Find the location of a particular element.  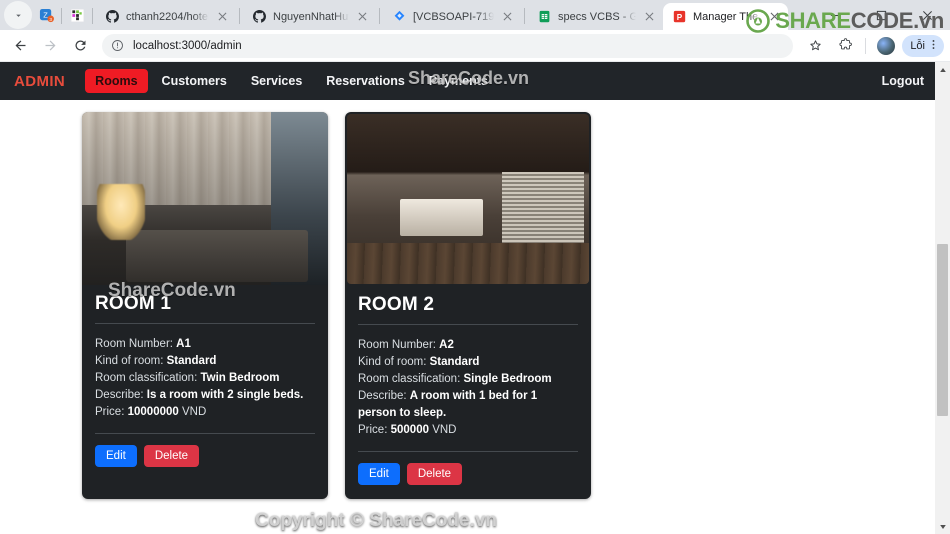

describe-field: Describe: Is a room with 2 single beds. is located at coordinates (205, 395).